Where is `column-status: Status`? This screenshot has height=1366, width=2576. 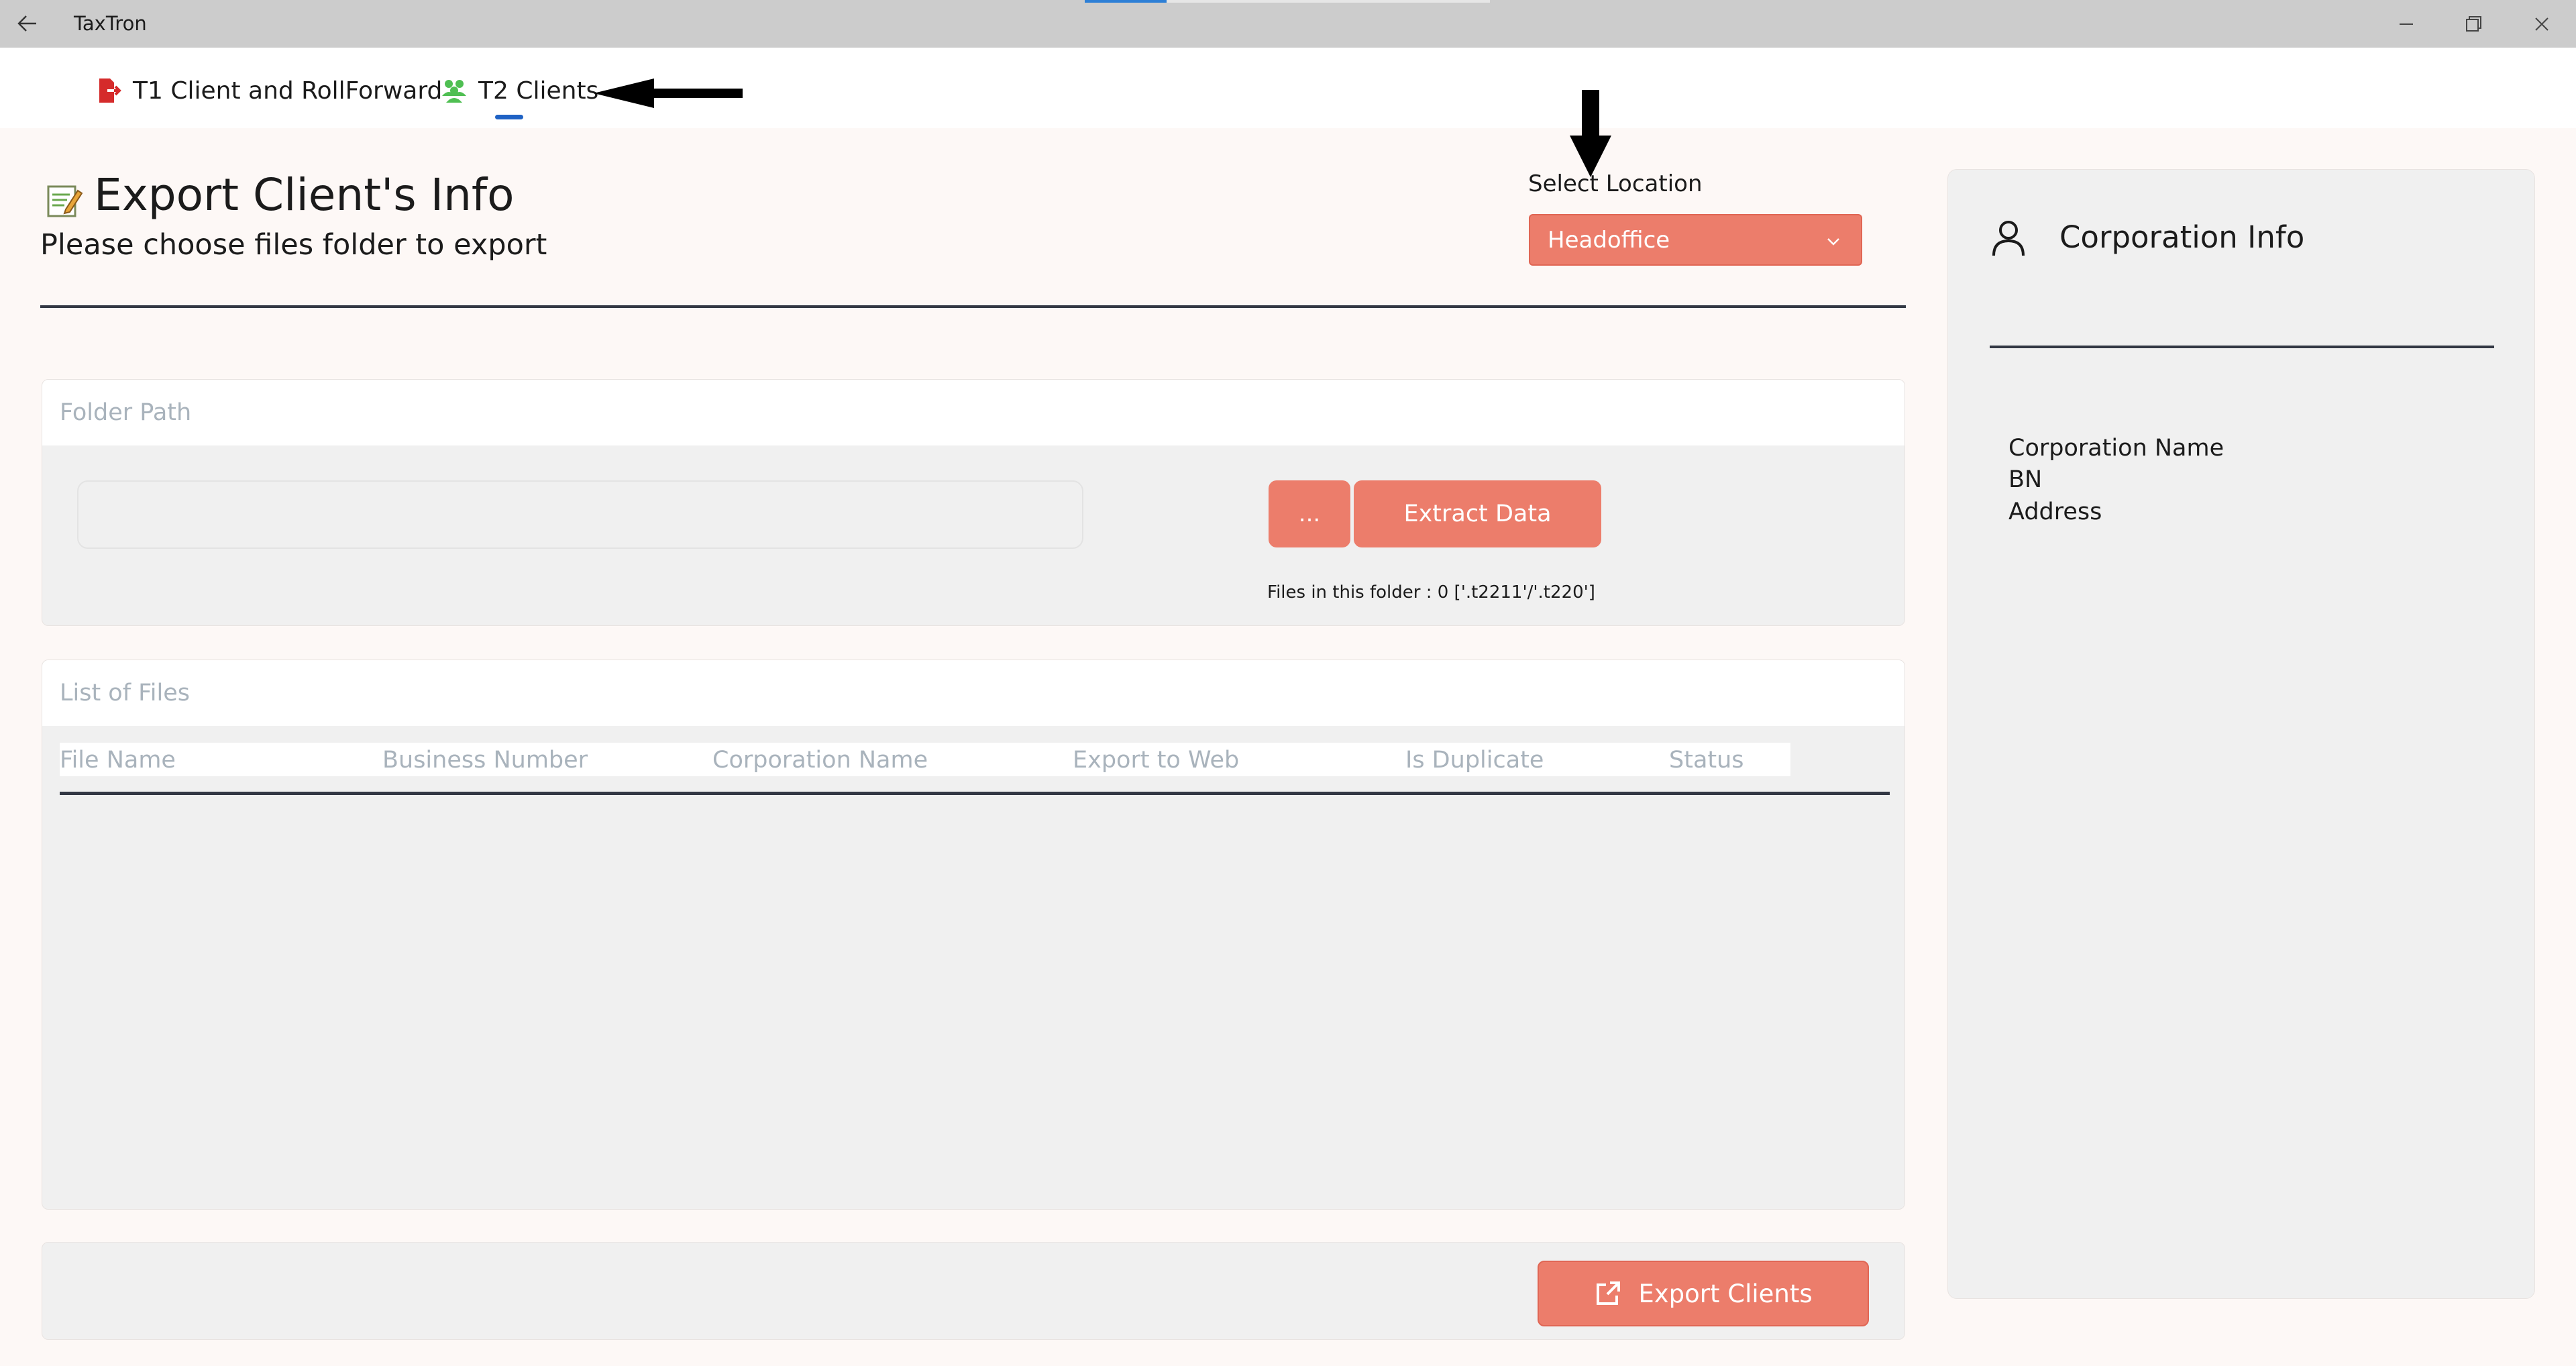
column-status: Status is located at coordinates (1706, 761).